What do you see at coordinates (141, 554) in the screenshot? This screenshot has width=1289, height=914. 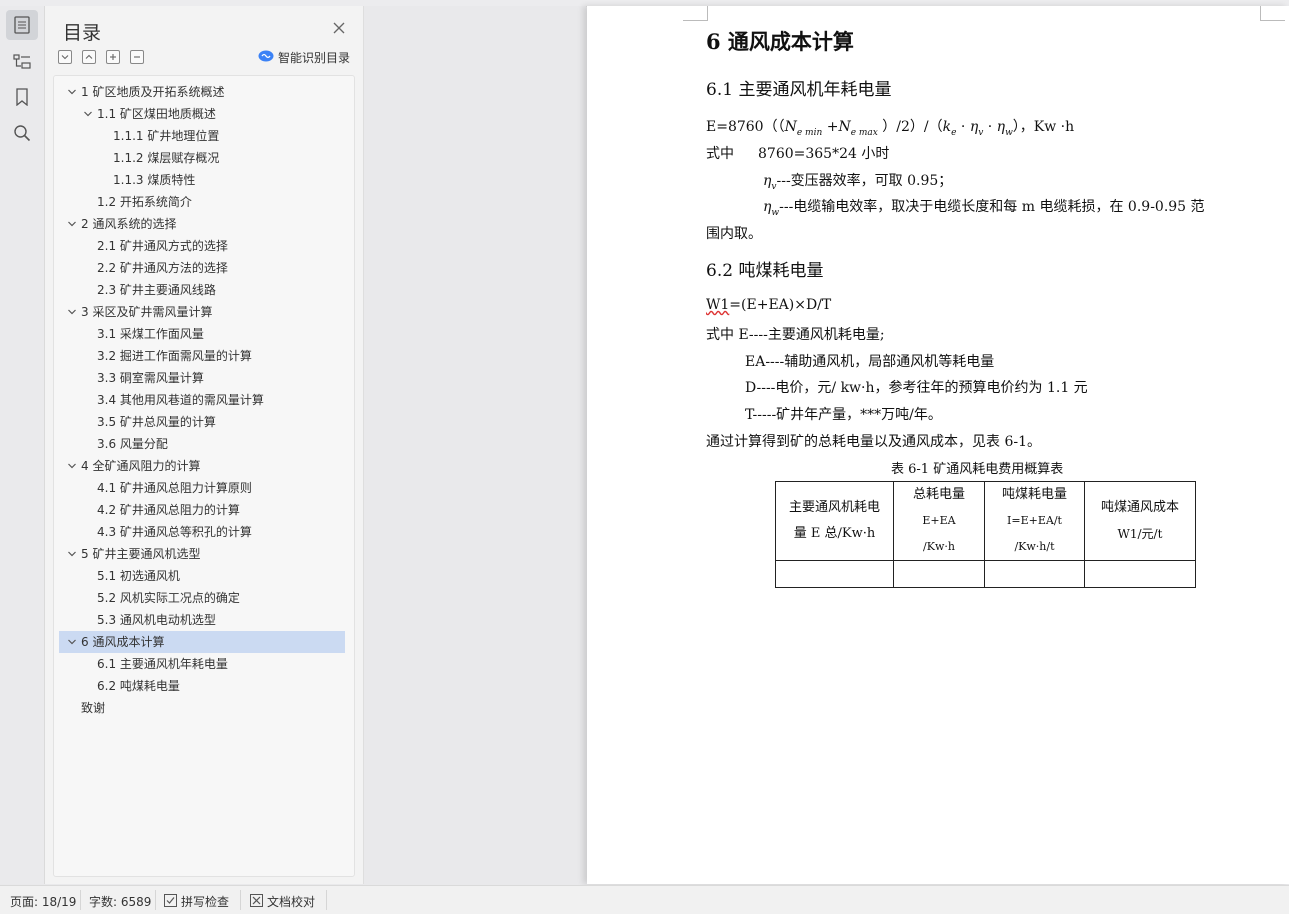 I see `toc-item-label: 5 矿井主要通风机选型` at bounding box center [141, 554].